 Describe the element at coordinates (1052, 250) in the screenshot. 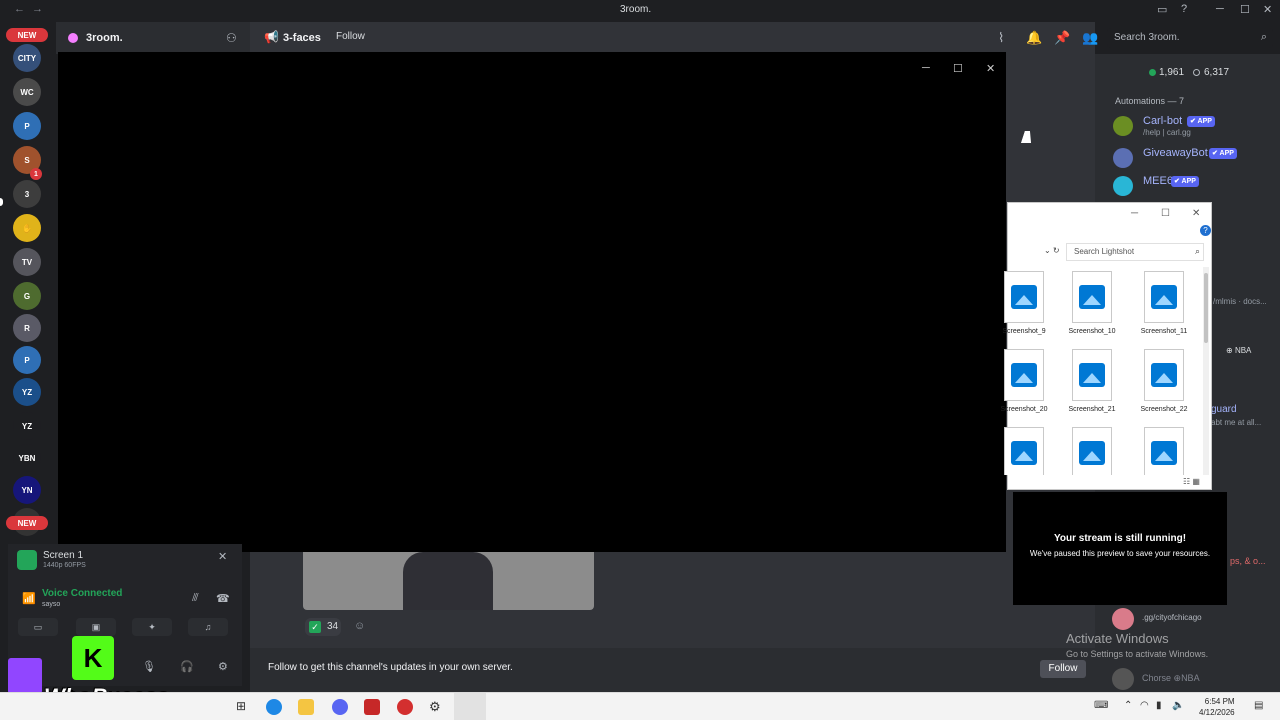

I see `refresh-icon: ⌄ ↻` at that location.